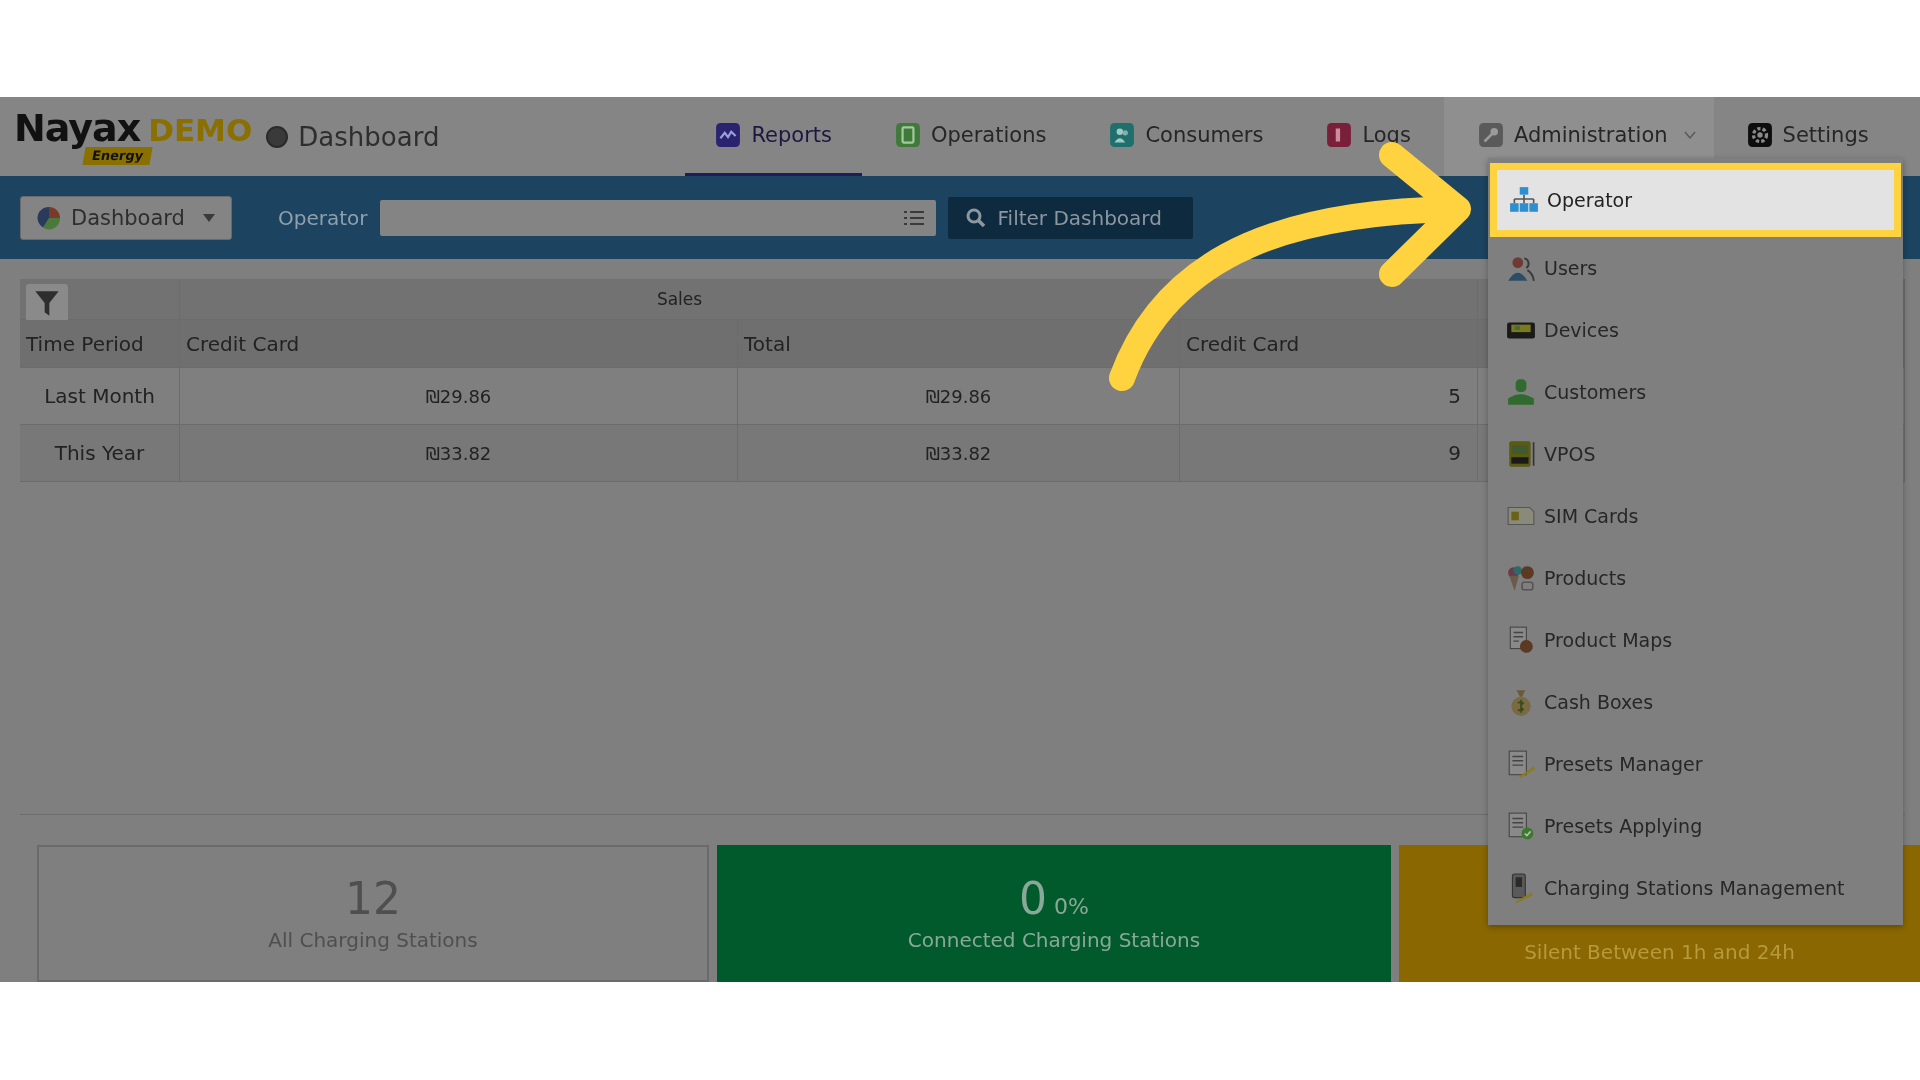 The width and height of the screenshot is (1920, 1080). What do you see at coordinates (1695, 200) in the screenshot?
I see `menu-item: Operator` at bounding box center [1695, 200].